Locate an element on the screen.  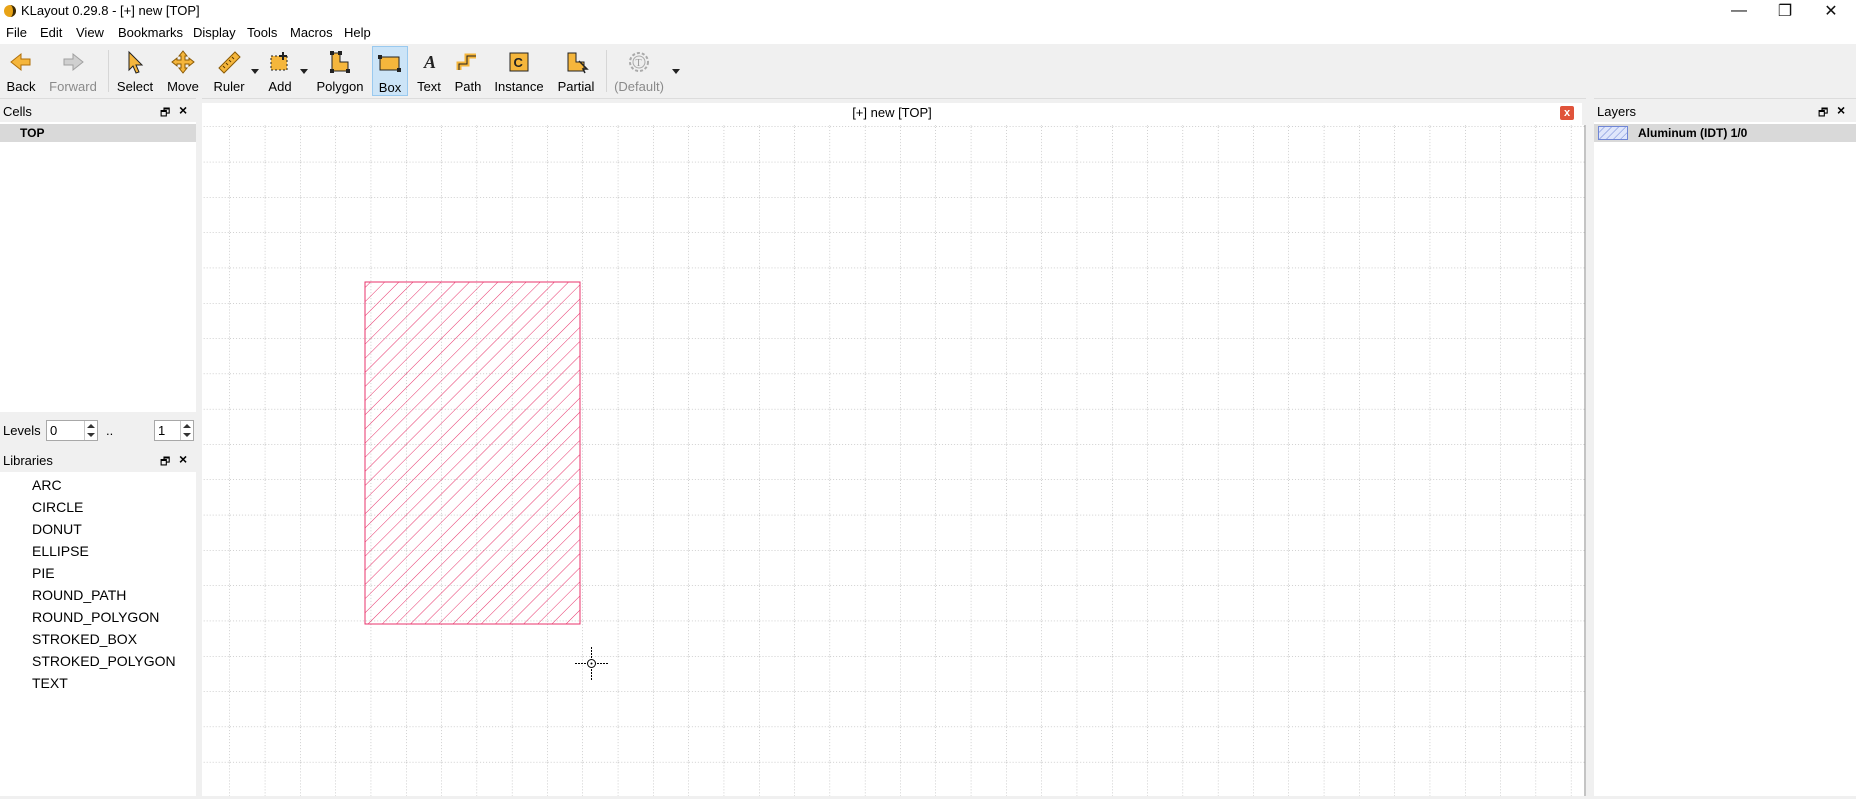
polygon-tool-button: Polygon is located at coordinates (340, 71).